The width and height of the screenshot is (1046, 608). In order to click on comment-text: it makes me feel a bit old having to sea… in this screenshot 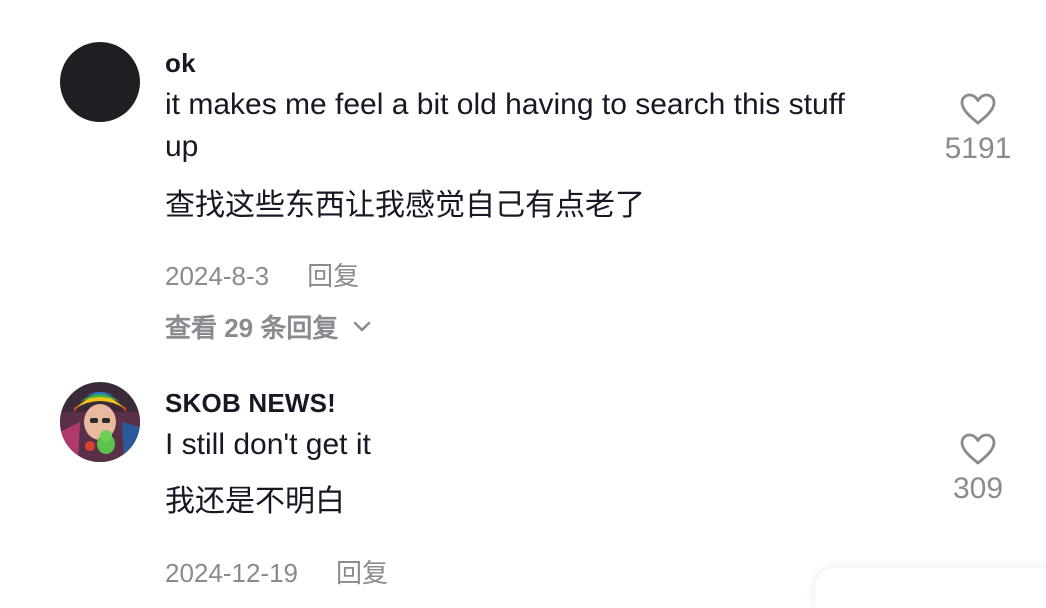, I will do `click(505, 125)`.